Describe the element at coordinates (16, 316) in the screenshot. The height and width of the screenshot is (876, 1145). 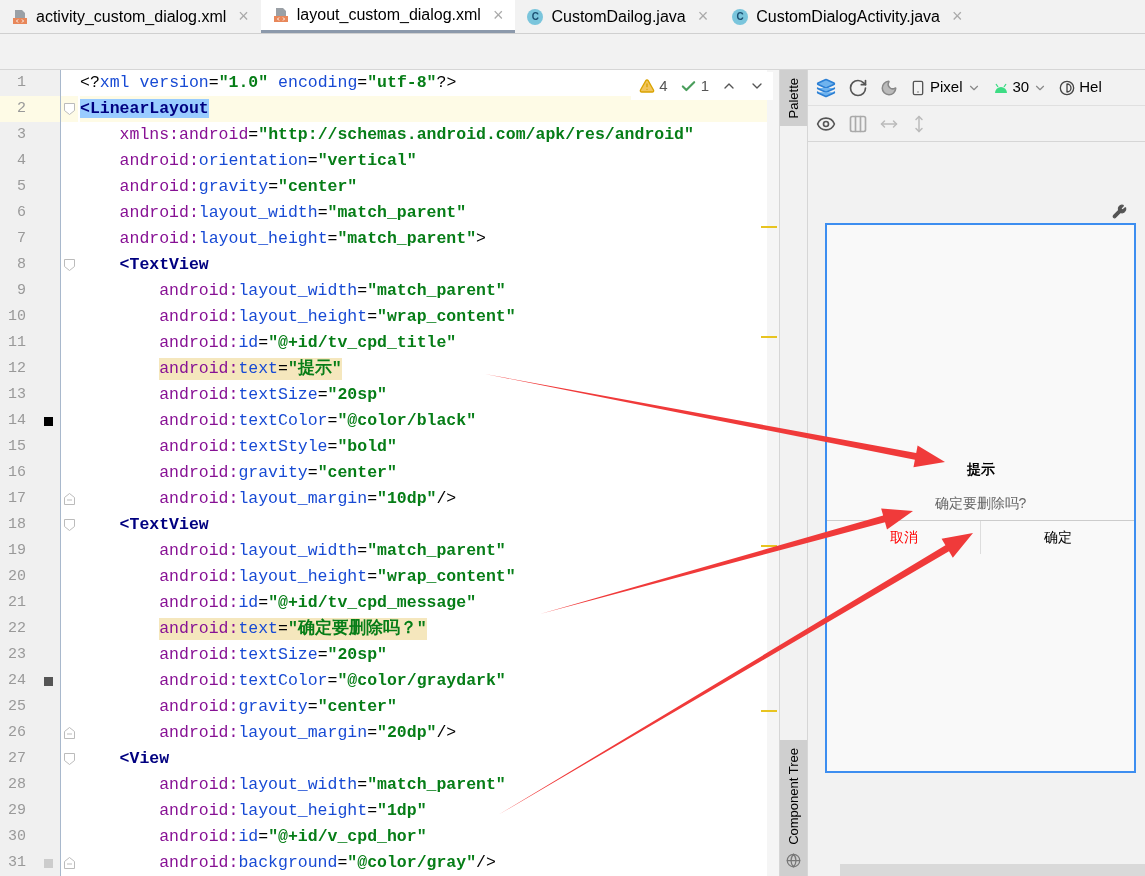
I see `line-number: 10` at that location.